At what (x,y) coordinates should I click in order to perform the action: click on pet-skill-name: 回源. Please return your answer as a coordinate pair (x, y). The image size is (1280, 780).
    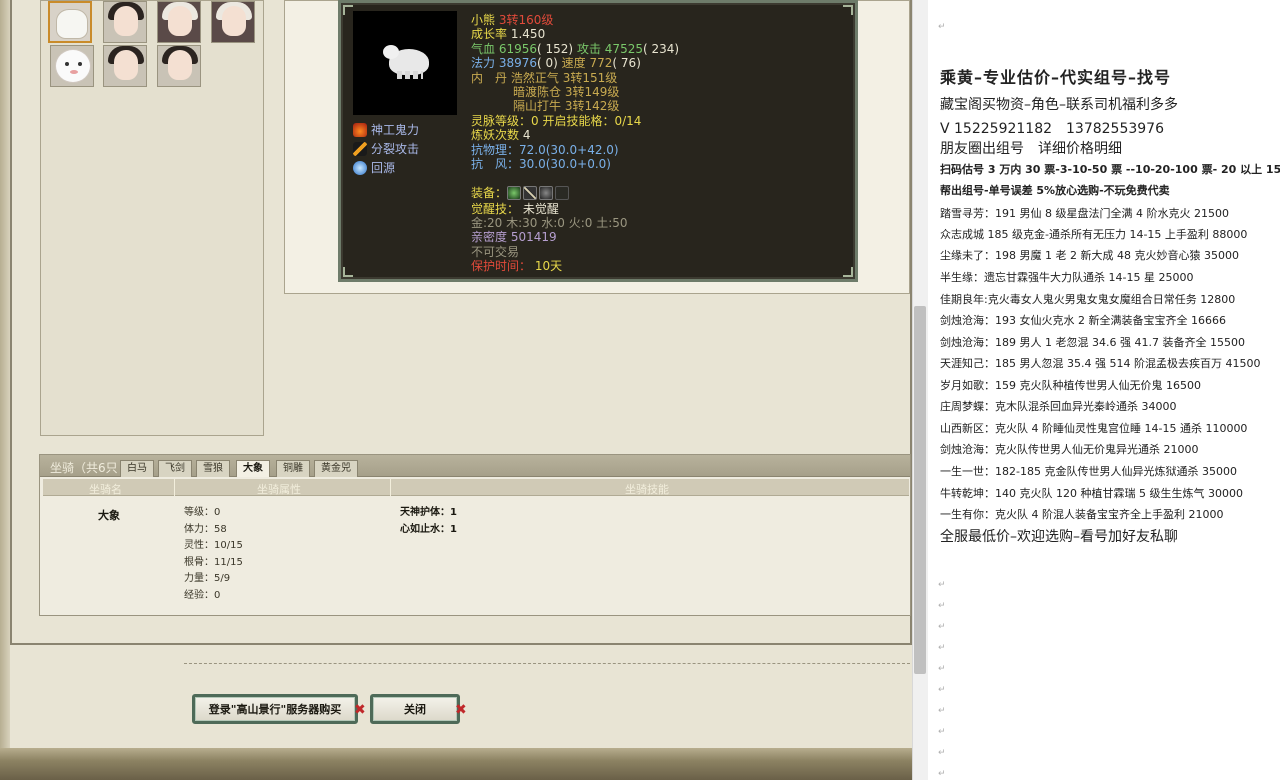
    Looking at the image, I should click on (383, 168).